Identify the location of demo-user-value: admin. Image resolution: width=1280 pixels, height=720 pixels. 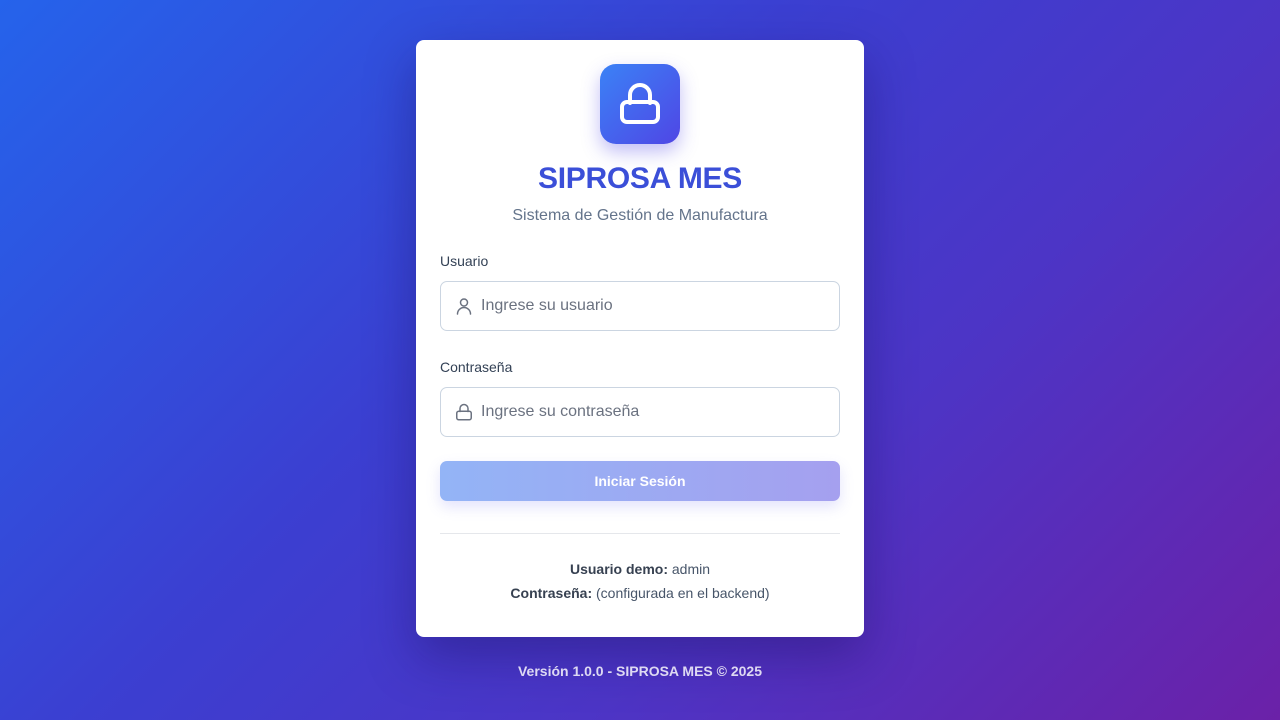
(691, 569).